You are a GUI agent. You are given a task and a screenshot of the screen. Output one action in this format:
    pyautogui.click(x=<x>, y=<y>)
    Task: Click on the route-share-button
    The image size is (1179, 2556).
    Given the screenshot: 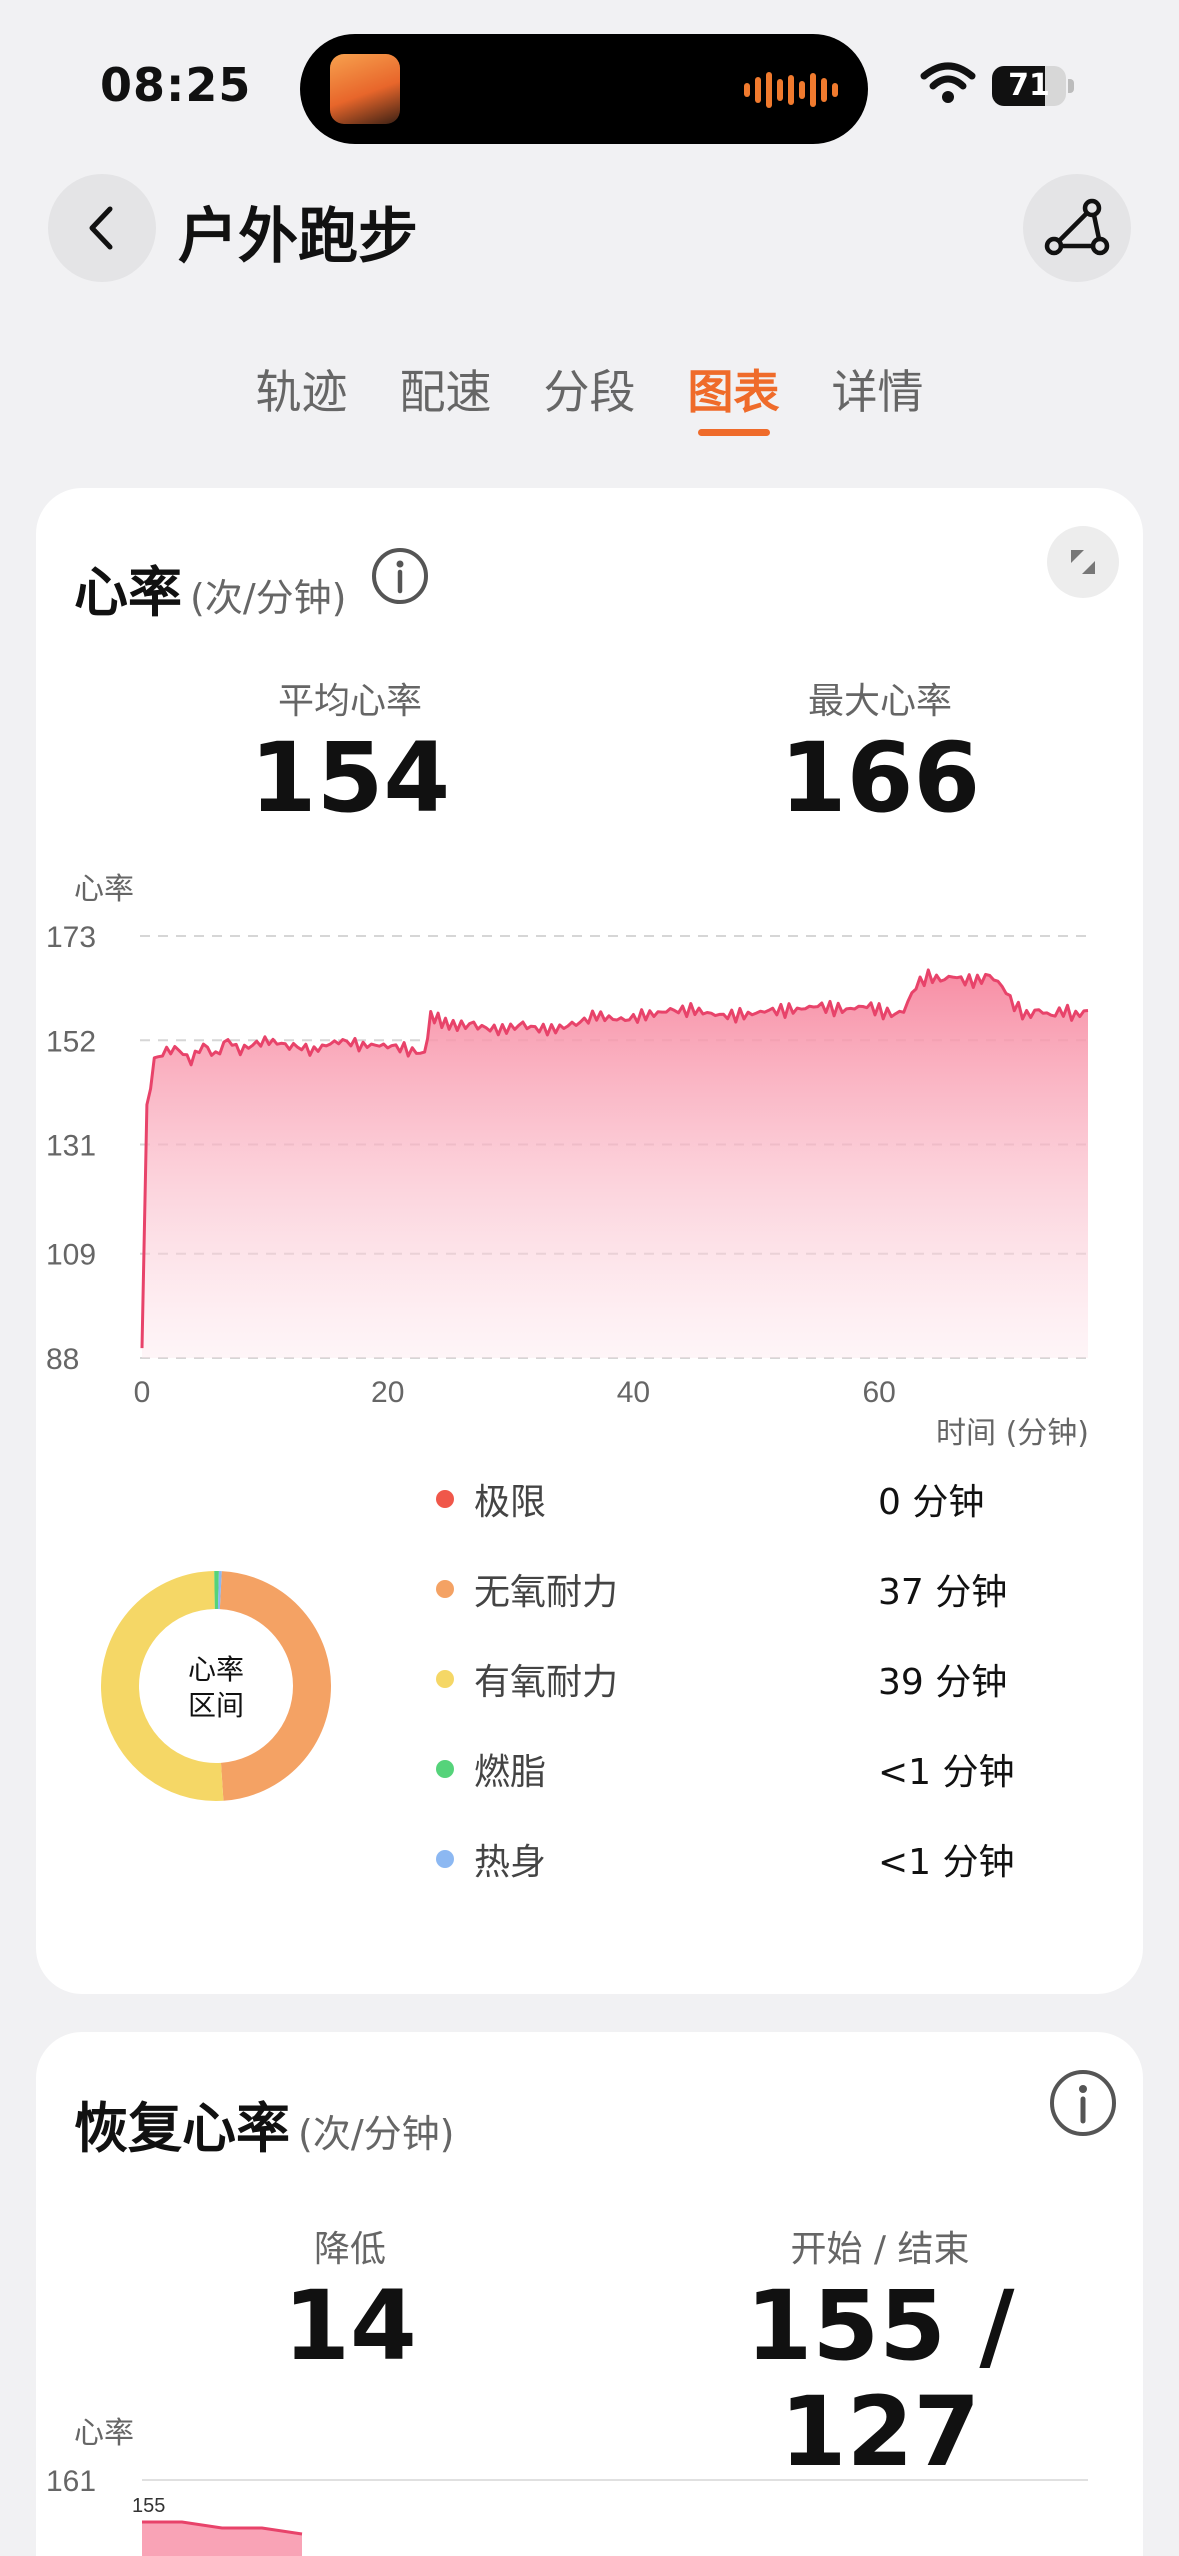 What is the action you would take?
    pyautogui.click(x=1077, y=228)
    